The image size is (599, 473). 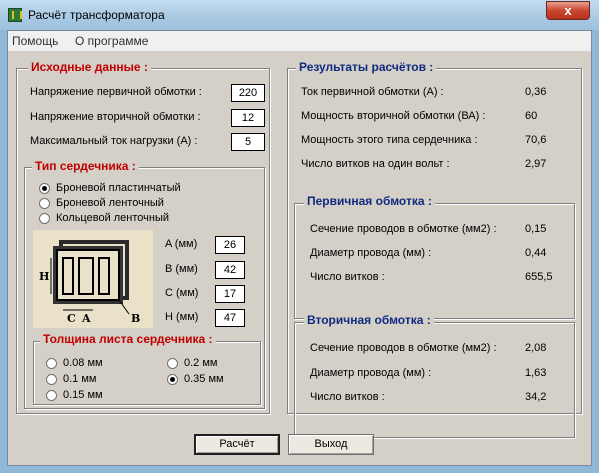 What do you see at coordinates (115, 117) in the screenshot?
I see `secondary-voltage-label: Напряжение вторичной обмотки :` at bounding box center [115, 117].